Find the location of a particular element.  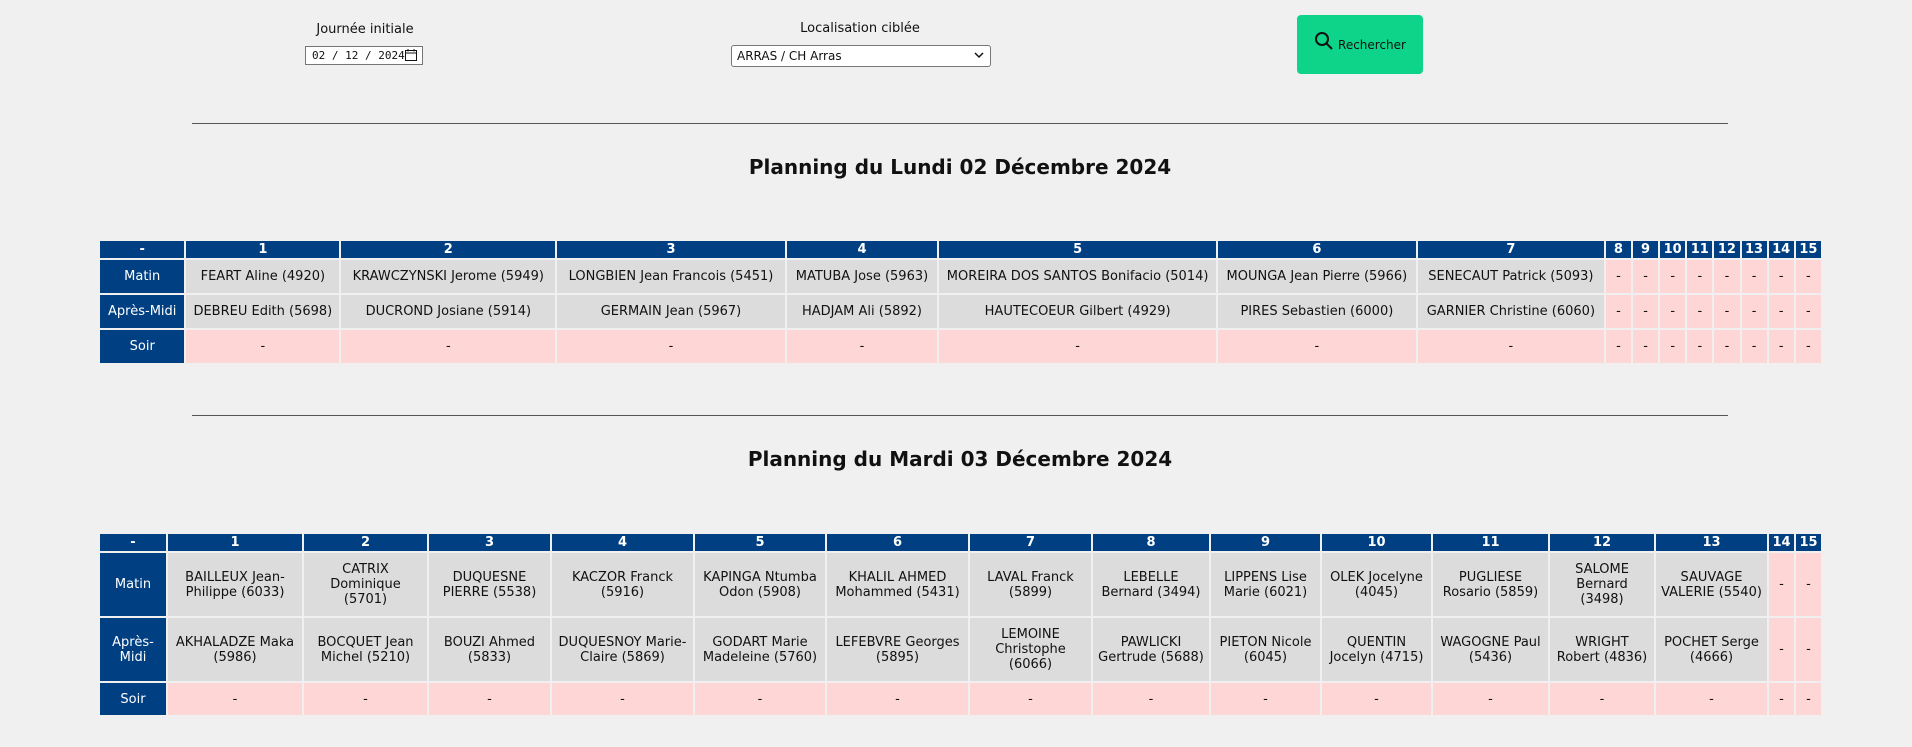

assignment-cell: DUQUESNE PIERRE (5538) is located at coordinates (489, 584).